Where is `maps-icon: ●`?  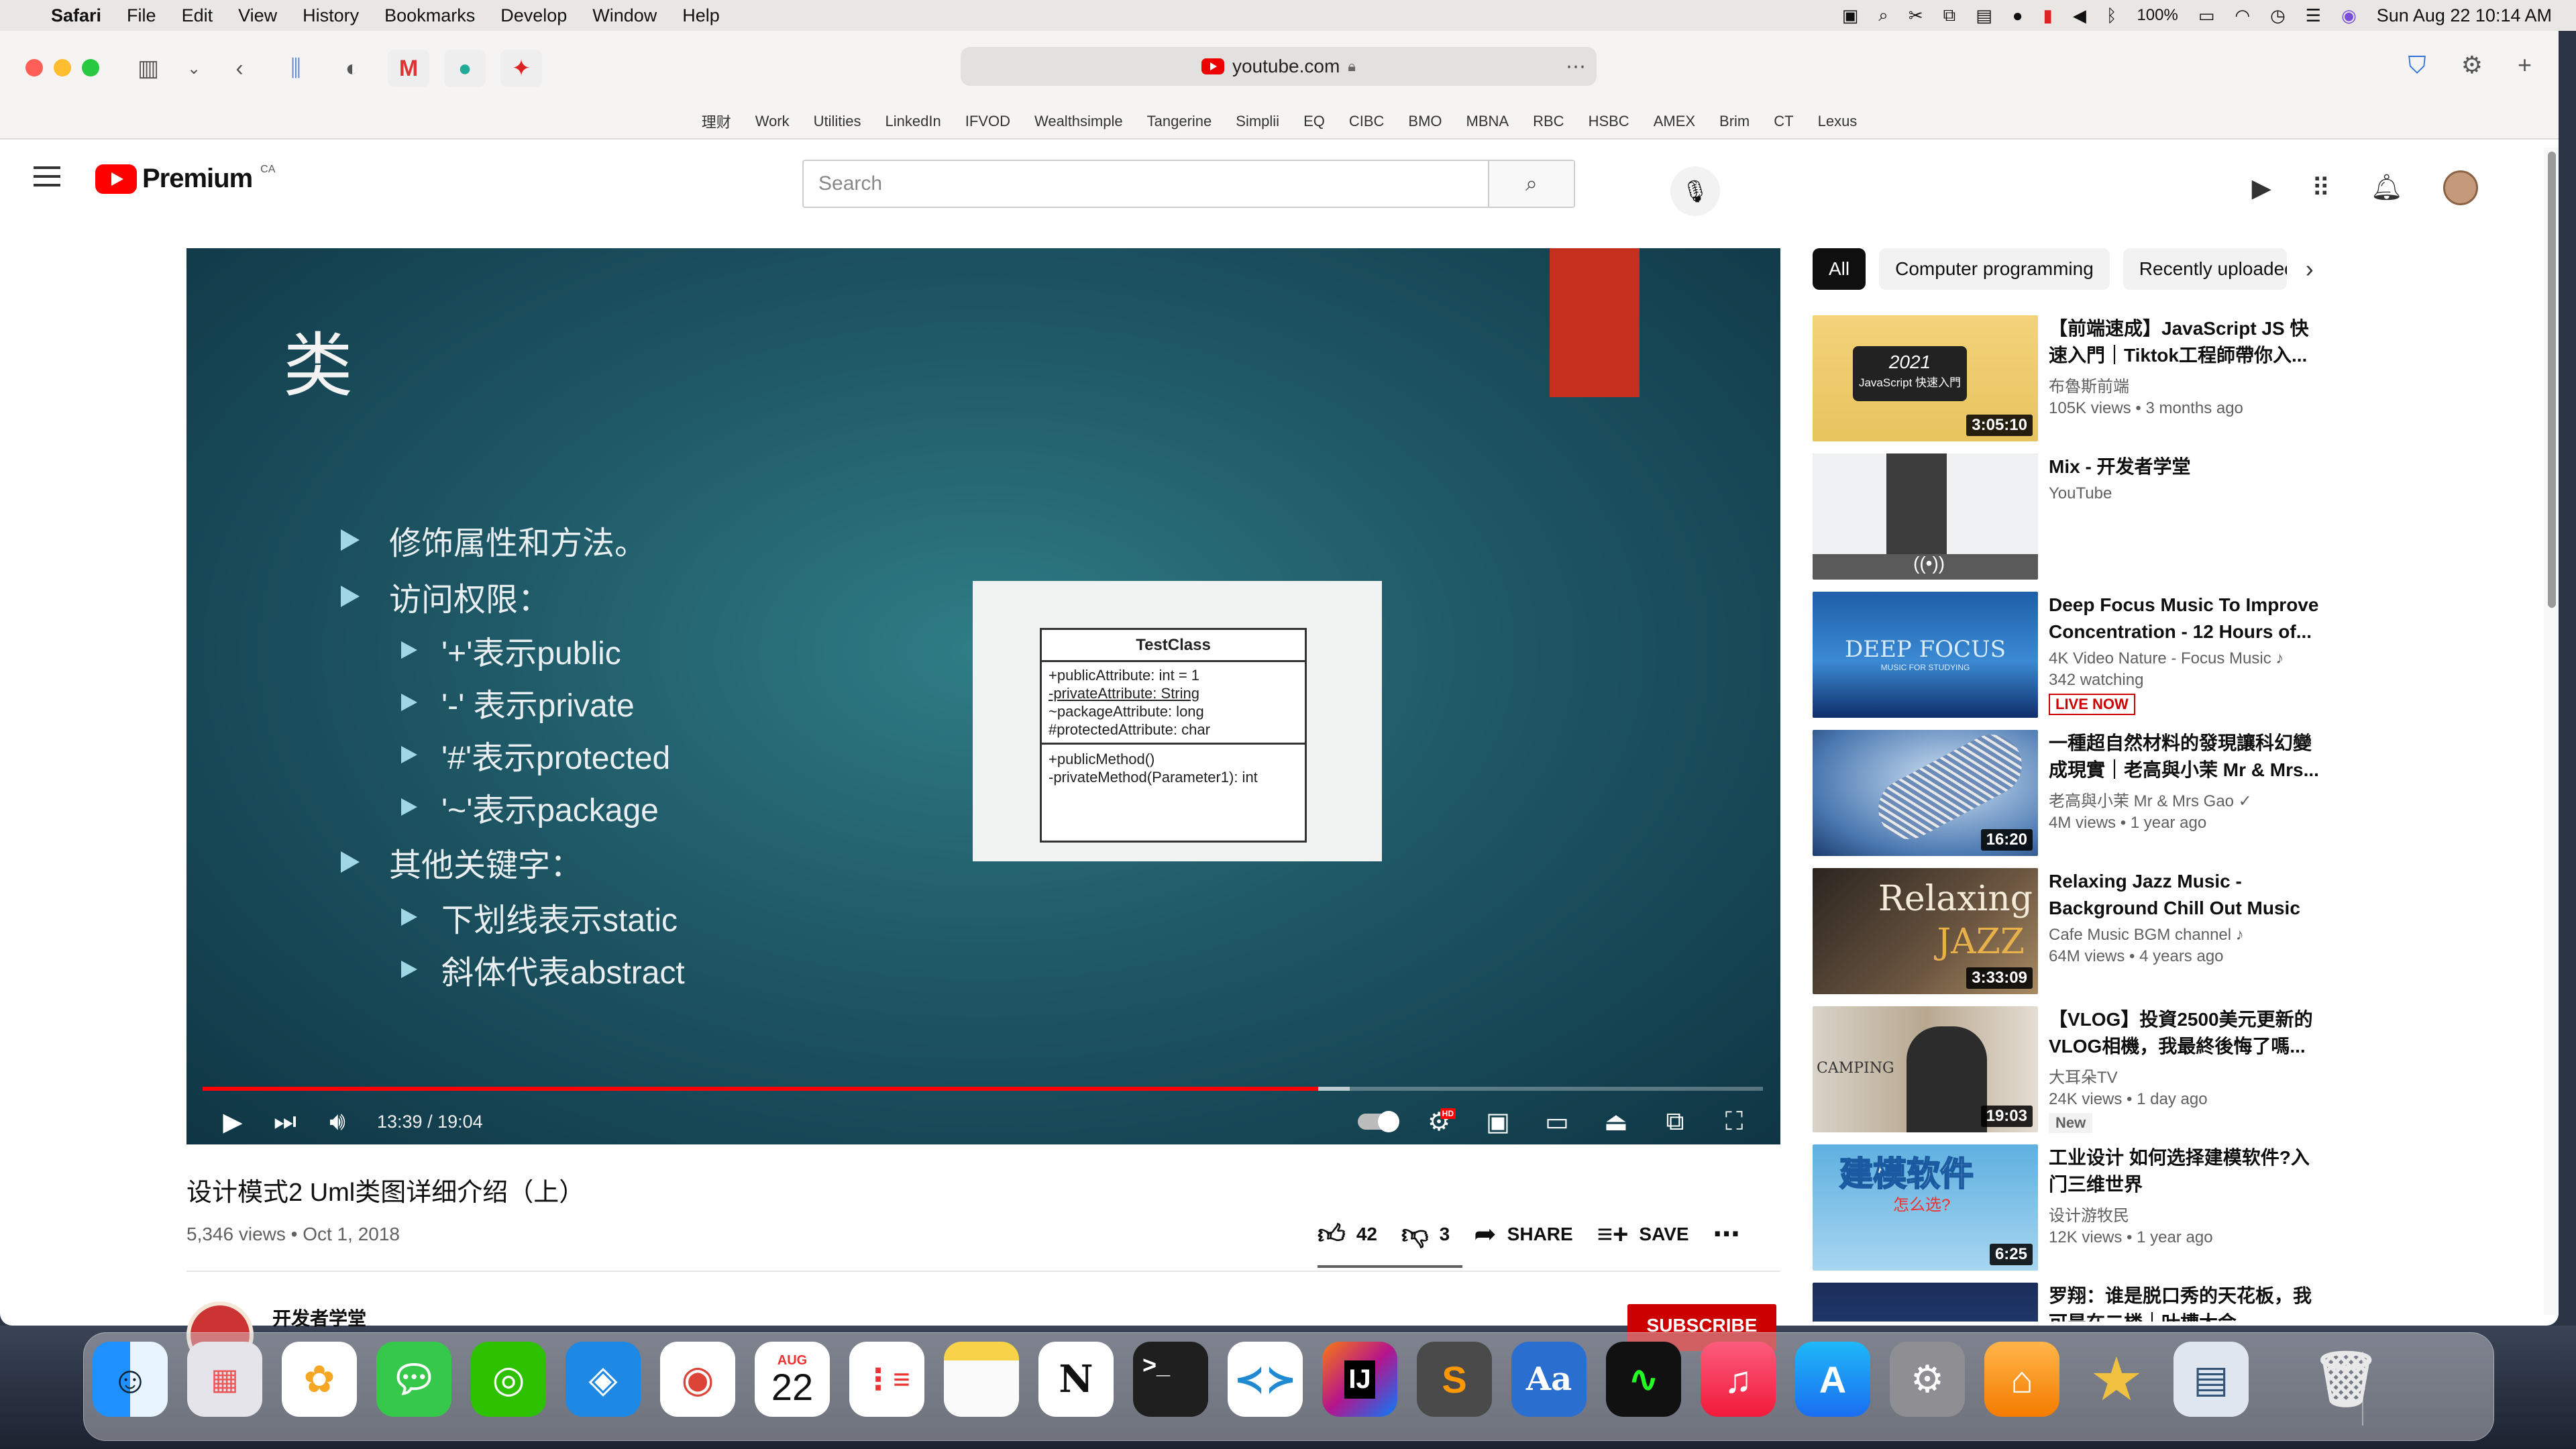 maps-icon: ● is located at coordinates (465, 68).